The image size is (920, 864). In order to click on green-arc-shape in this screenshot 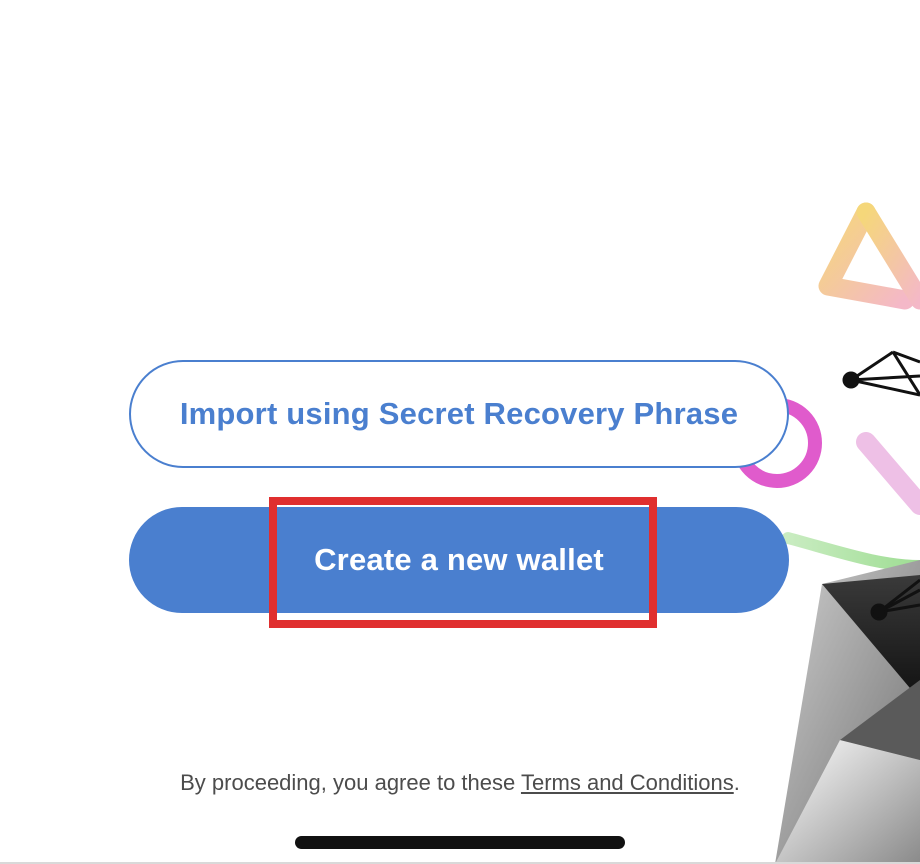, I will do `click(851, 552)`.